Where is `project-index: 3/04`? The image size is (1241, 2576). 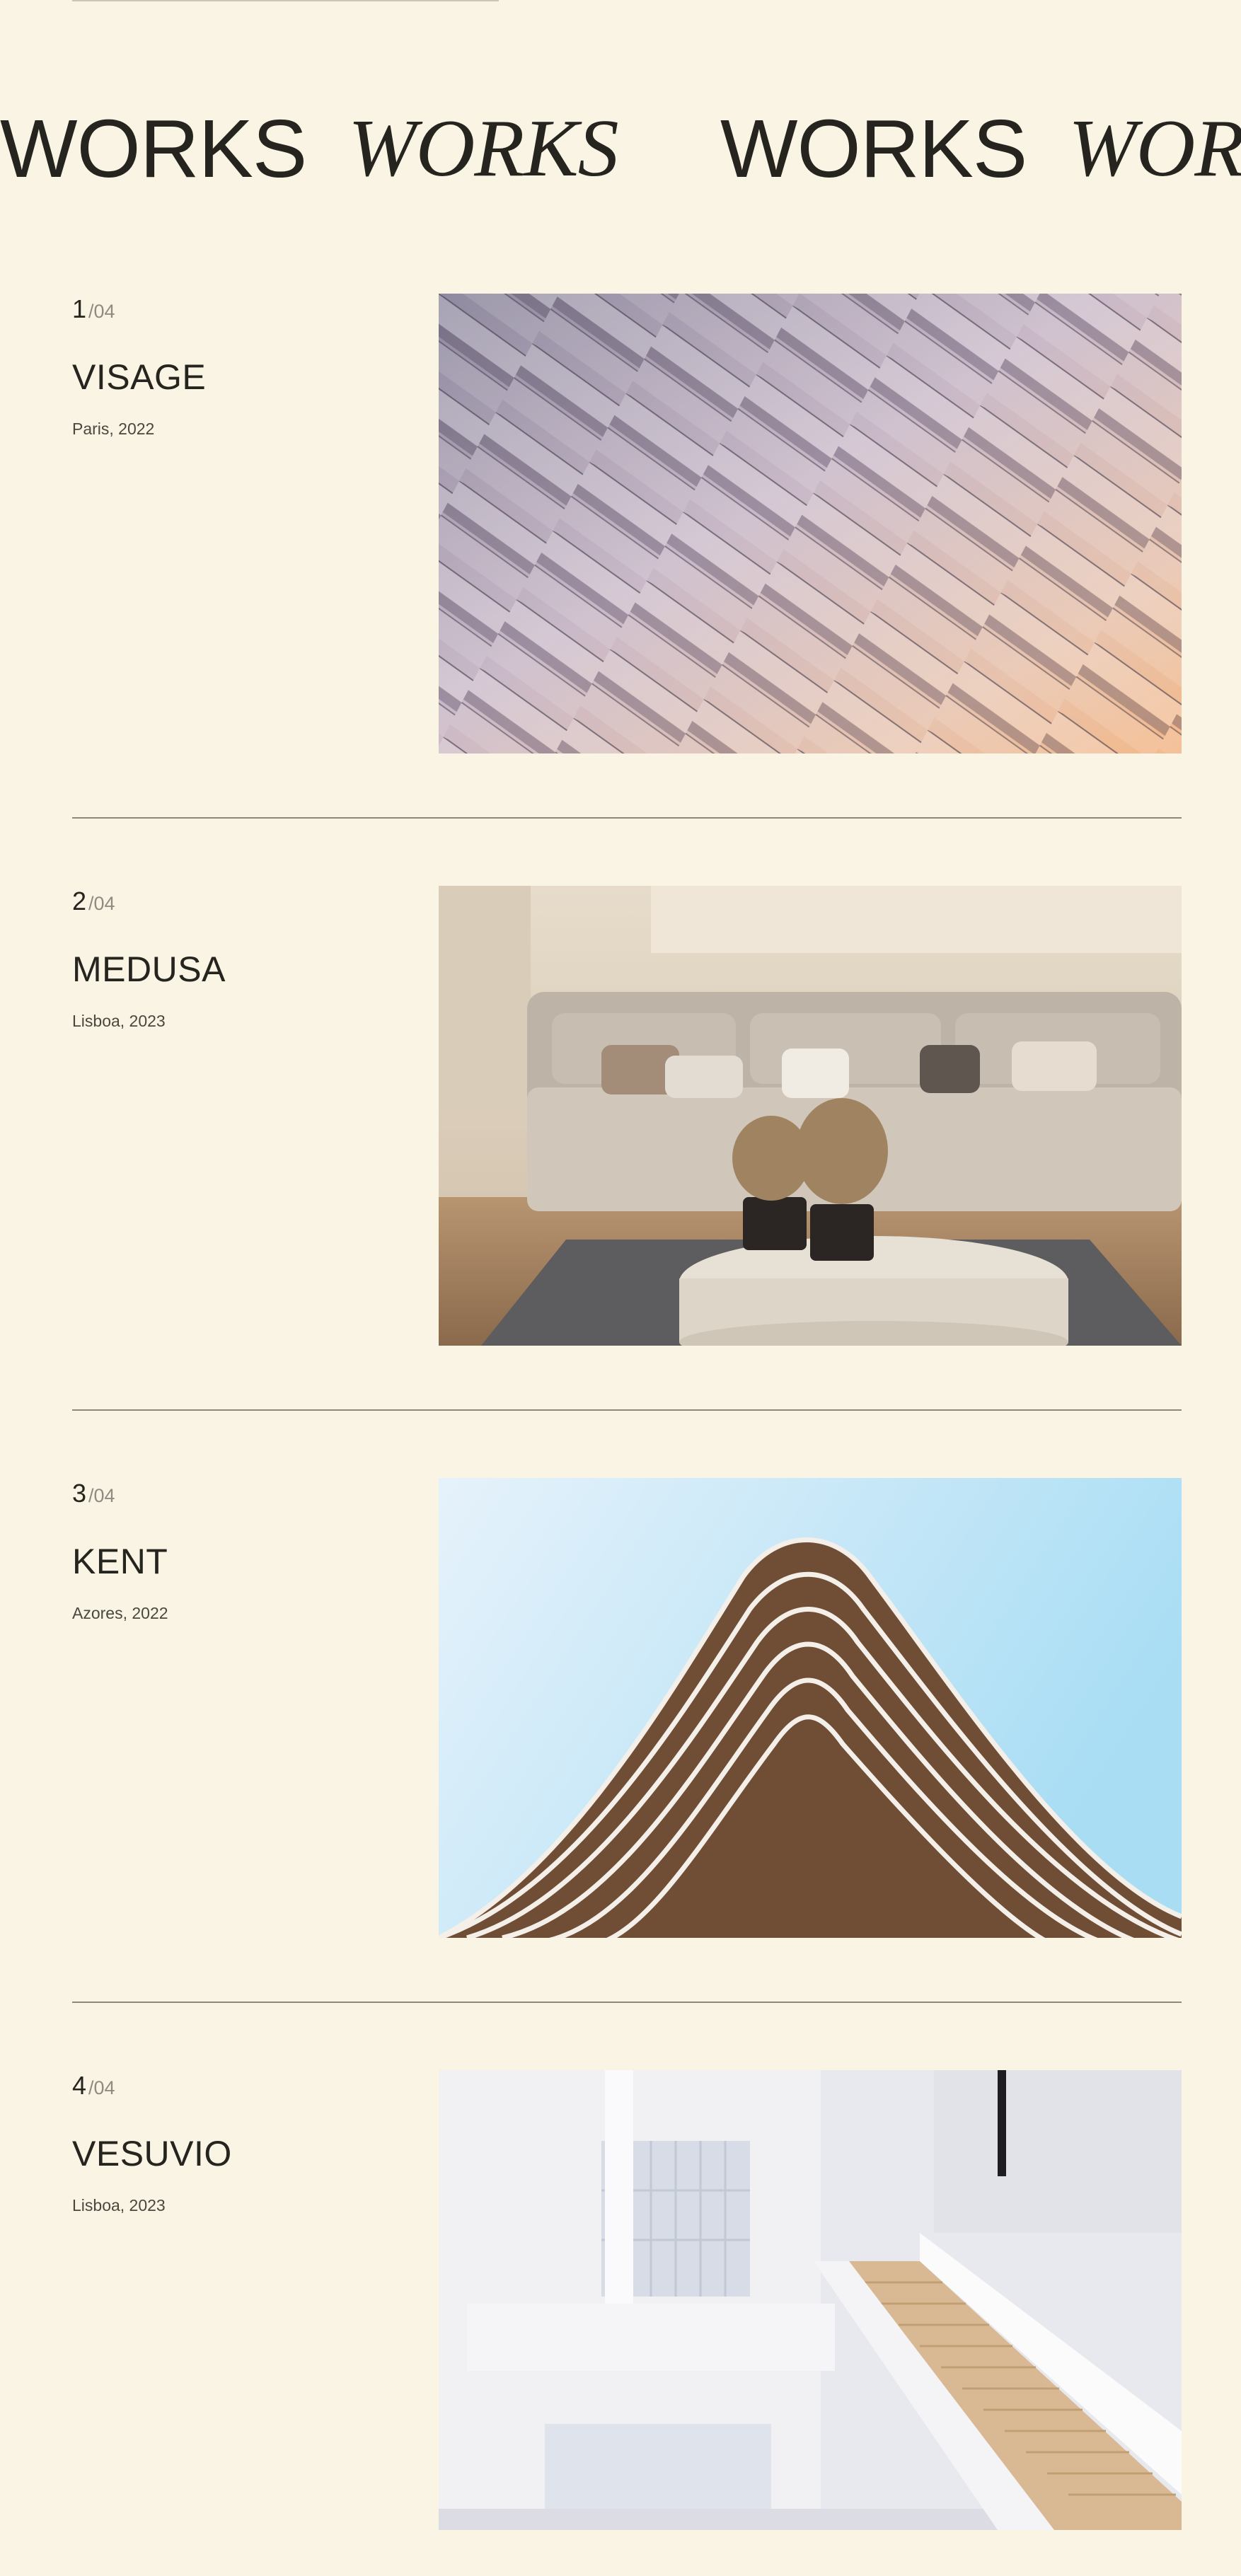
project-index: 3/04 is located at coordinates (93, 1496).